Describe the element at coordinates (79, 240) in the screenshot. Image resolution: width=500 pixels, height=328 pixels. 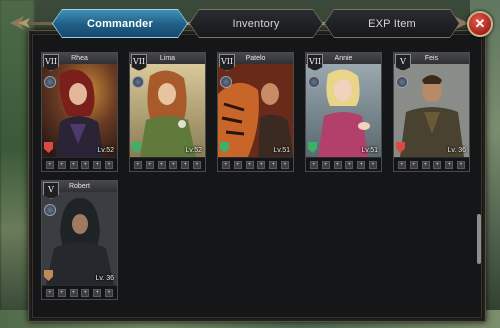
I see `commander-card-robert: Robert V Lv. 36 + + + + + +` at that location.